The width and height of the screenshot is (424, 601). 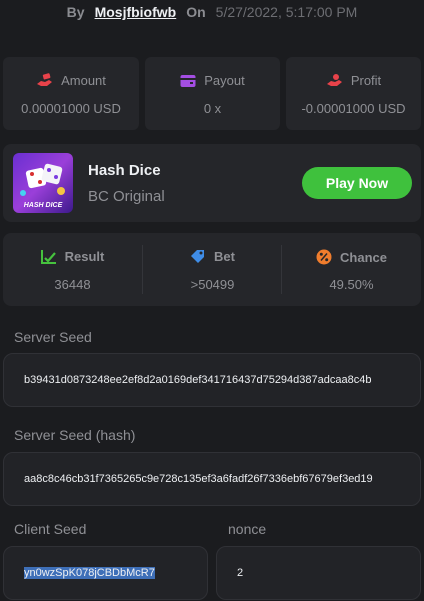 What do you see at coordinates (124, 170) in the screenshot?
I see `game-title: Hash Dice` at bounding box center [124, 170].